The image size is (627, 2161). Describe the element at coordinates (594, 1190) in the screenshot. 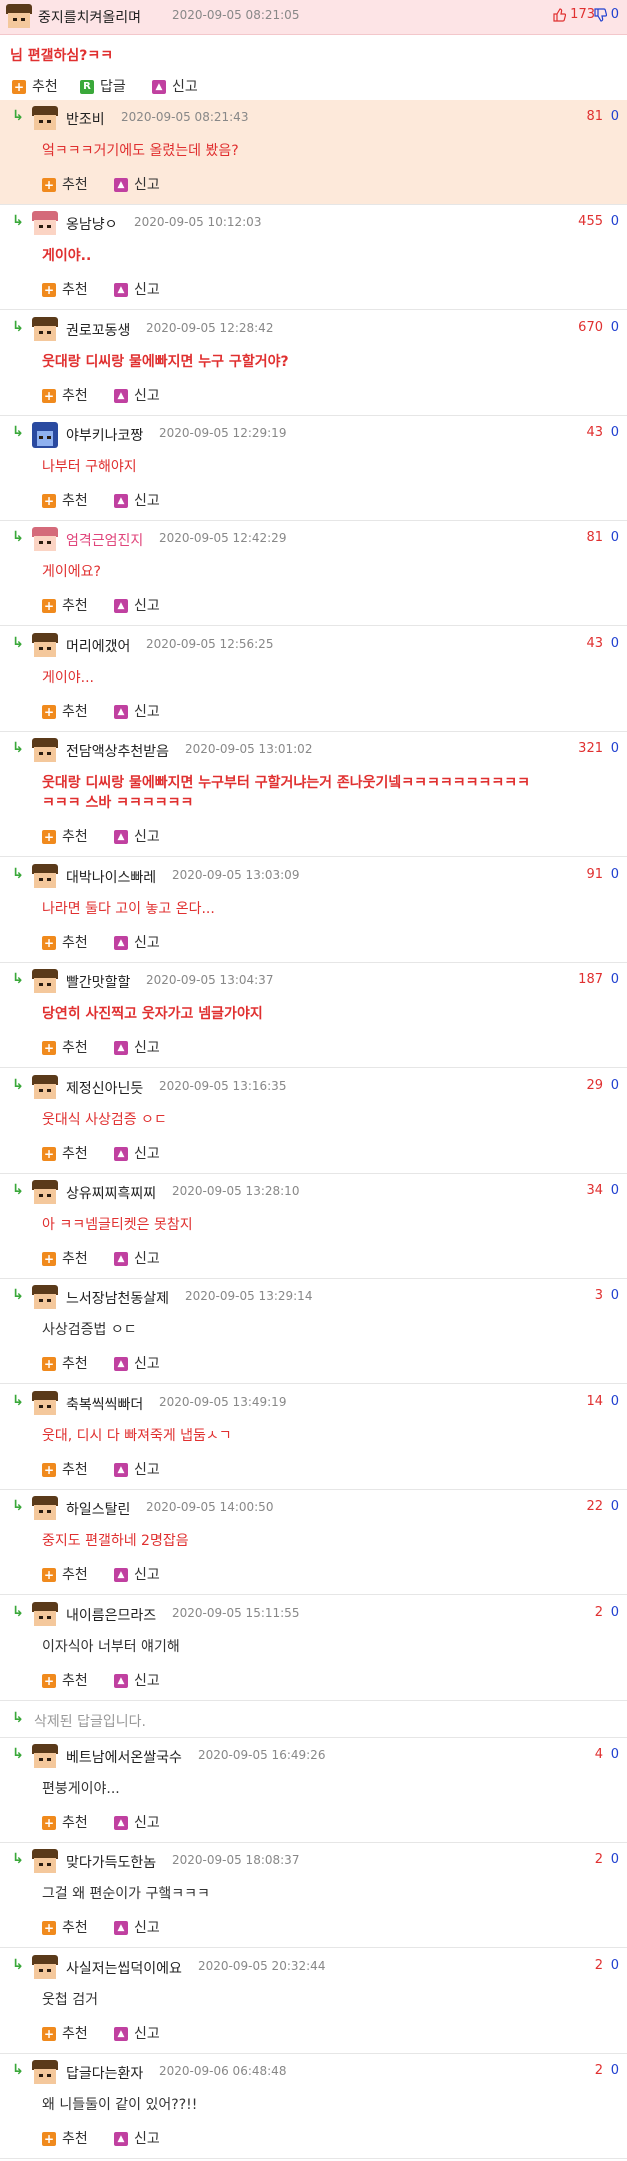

I see `comment-like-count: 34` at that location.